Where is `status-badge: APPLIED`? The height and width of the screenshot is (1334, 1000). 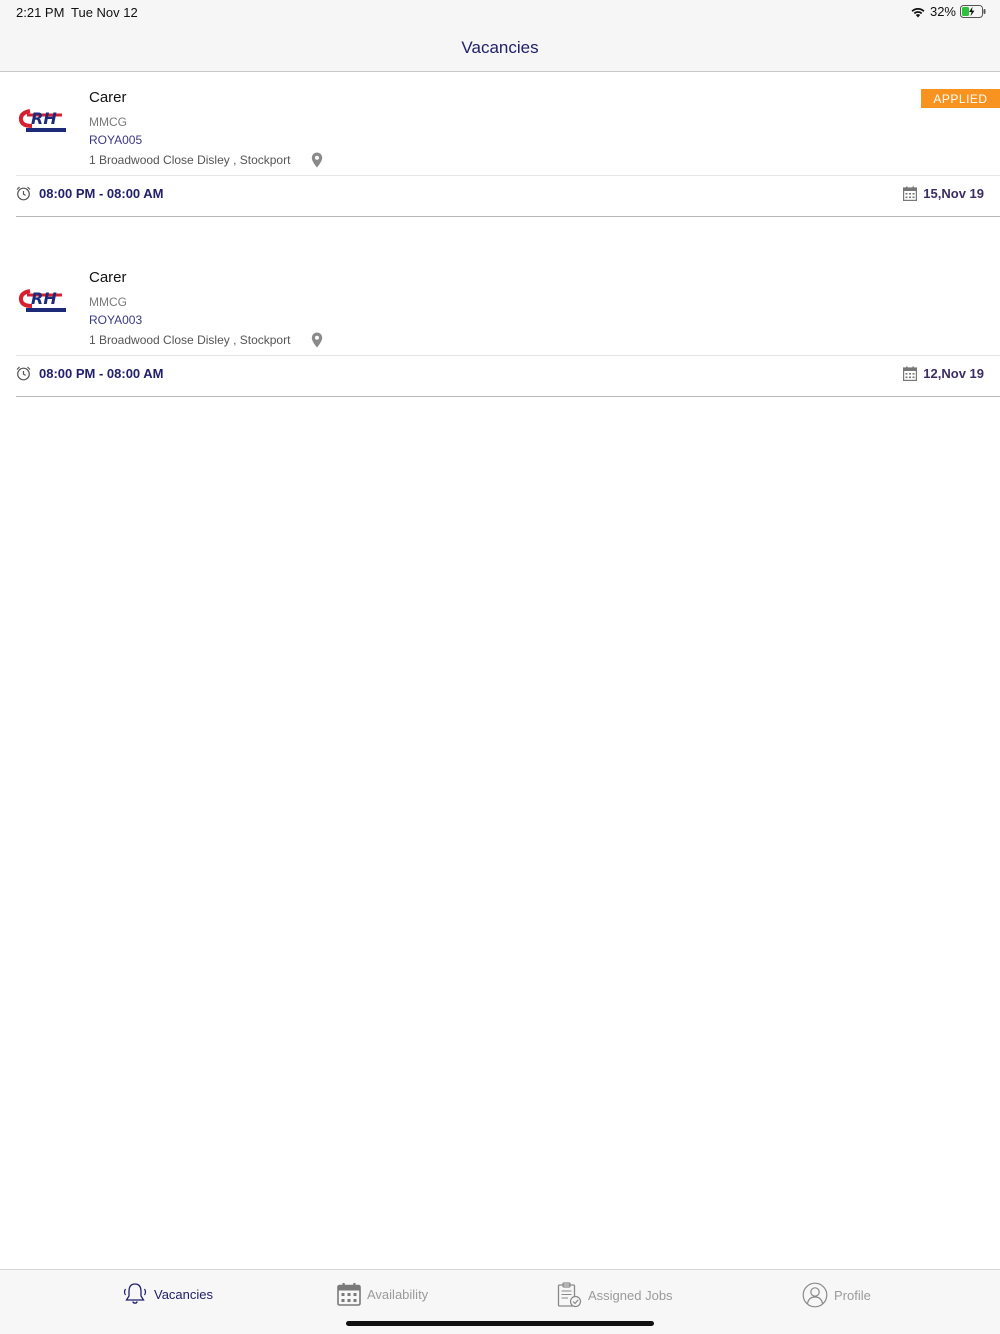
status-badge: APPLIED is located at coordinates (960, 98).